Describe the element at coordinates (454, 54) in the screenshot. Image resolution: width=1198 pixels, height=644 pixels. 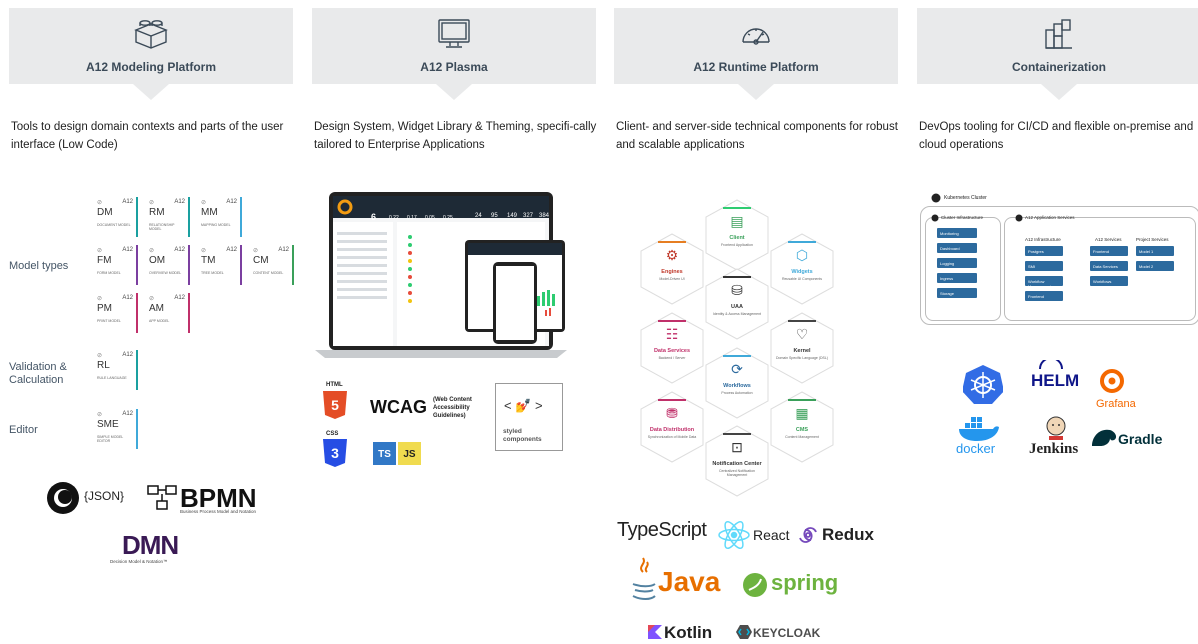
I see `banner-plasma: A12 Plasma` at that location.